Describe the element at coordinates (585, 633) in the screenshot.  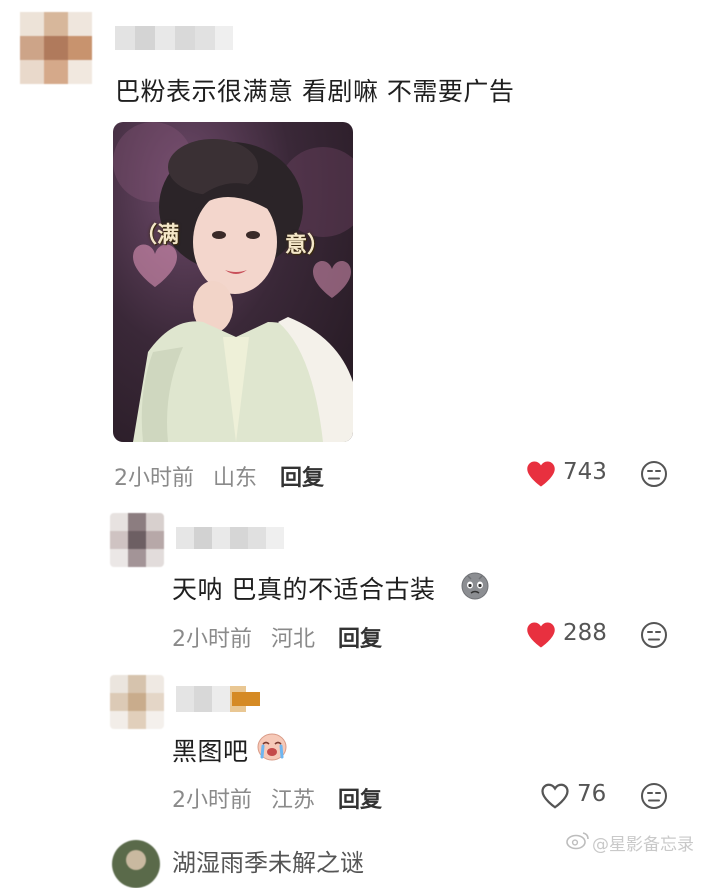
I see `like-count: 288` at that location.